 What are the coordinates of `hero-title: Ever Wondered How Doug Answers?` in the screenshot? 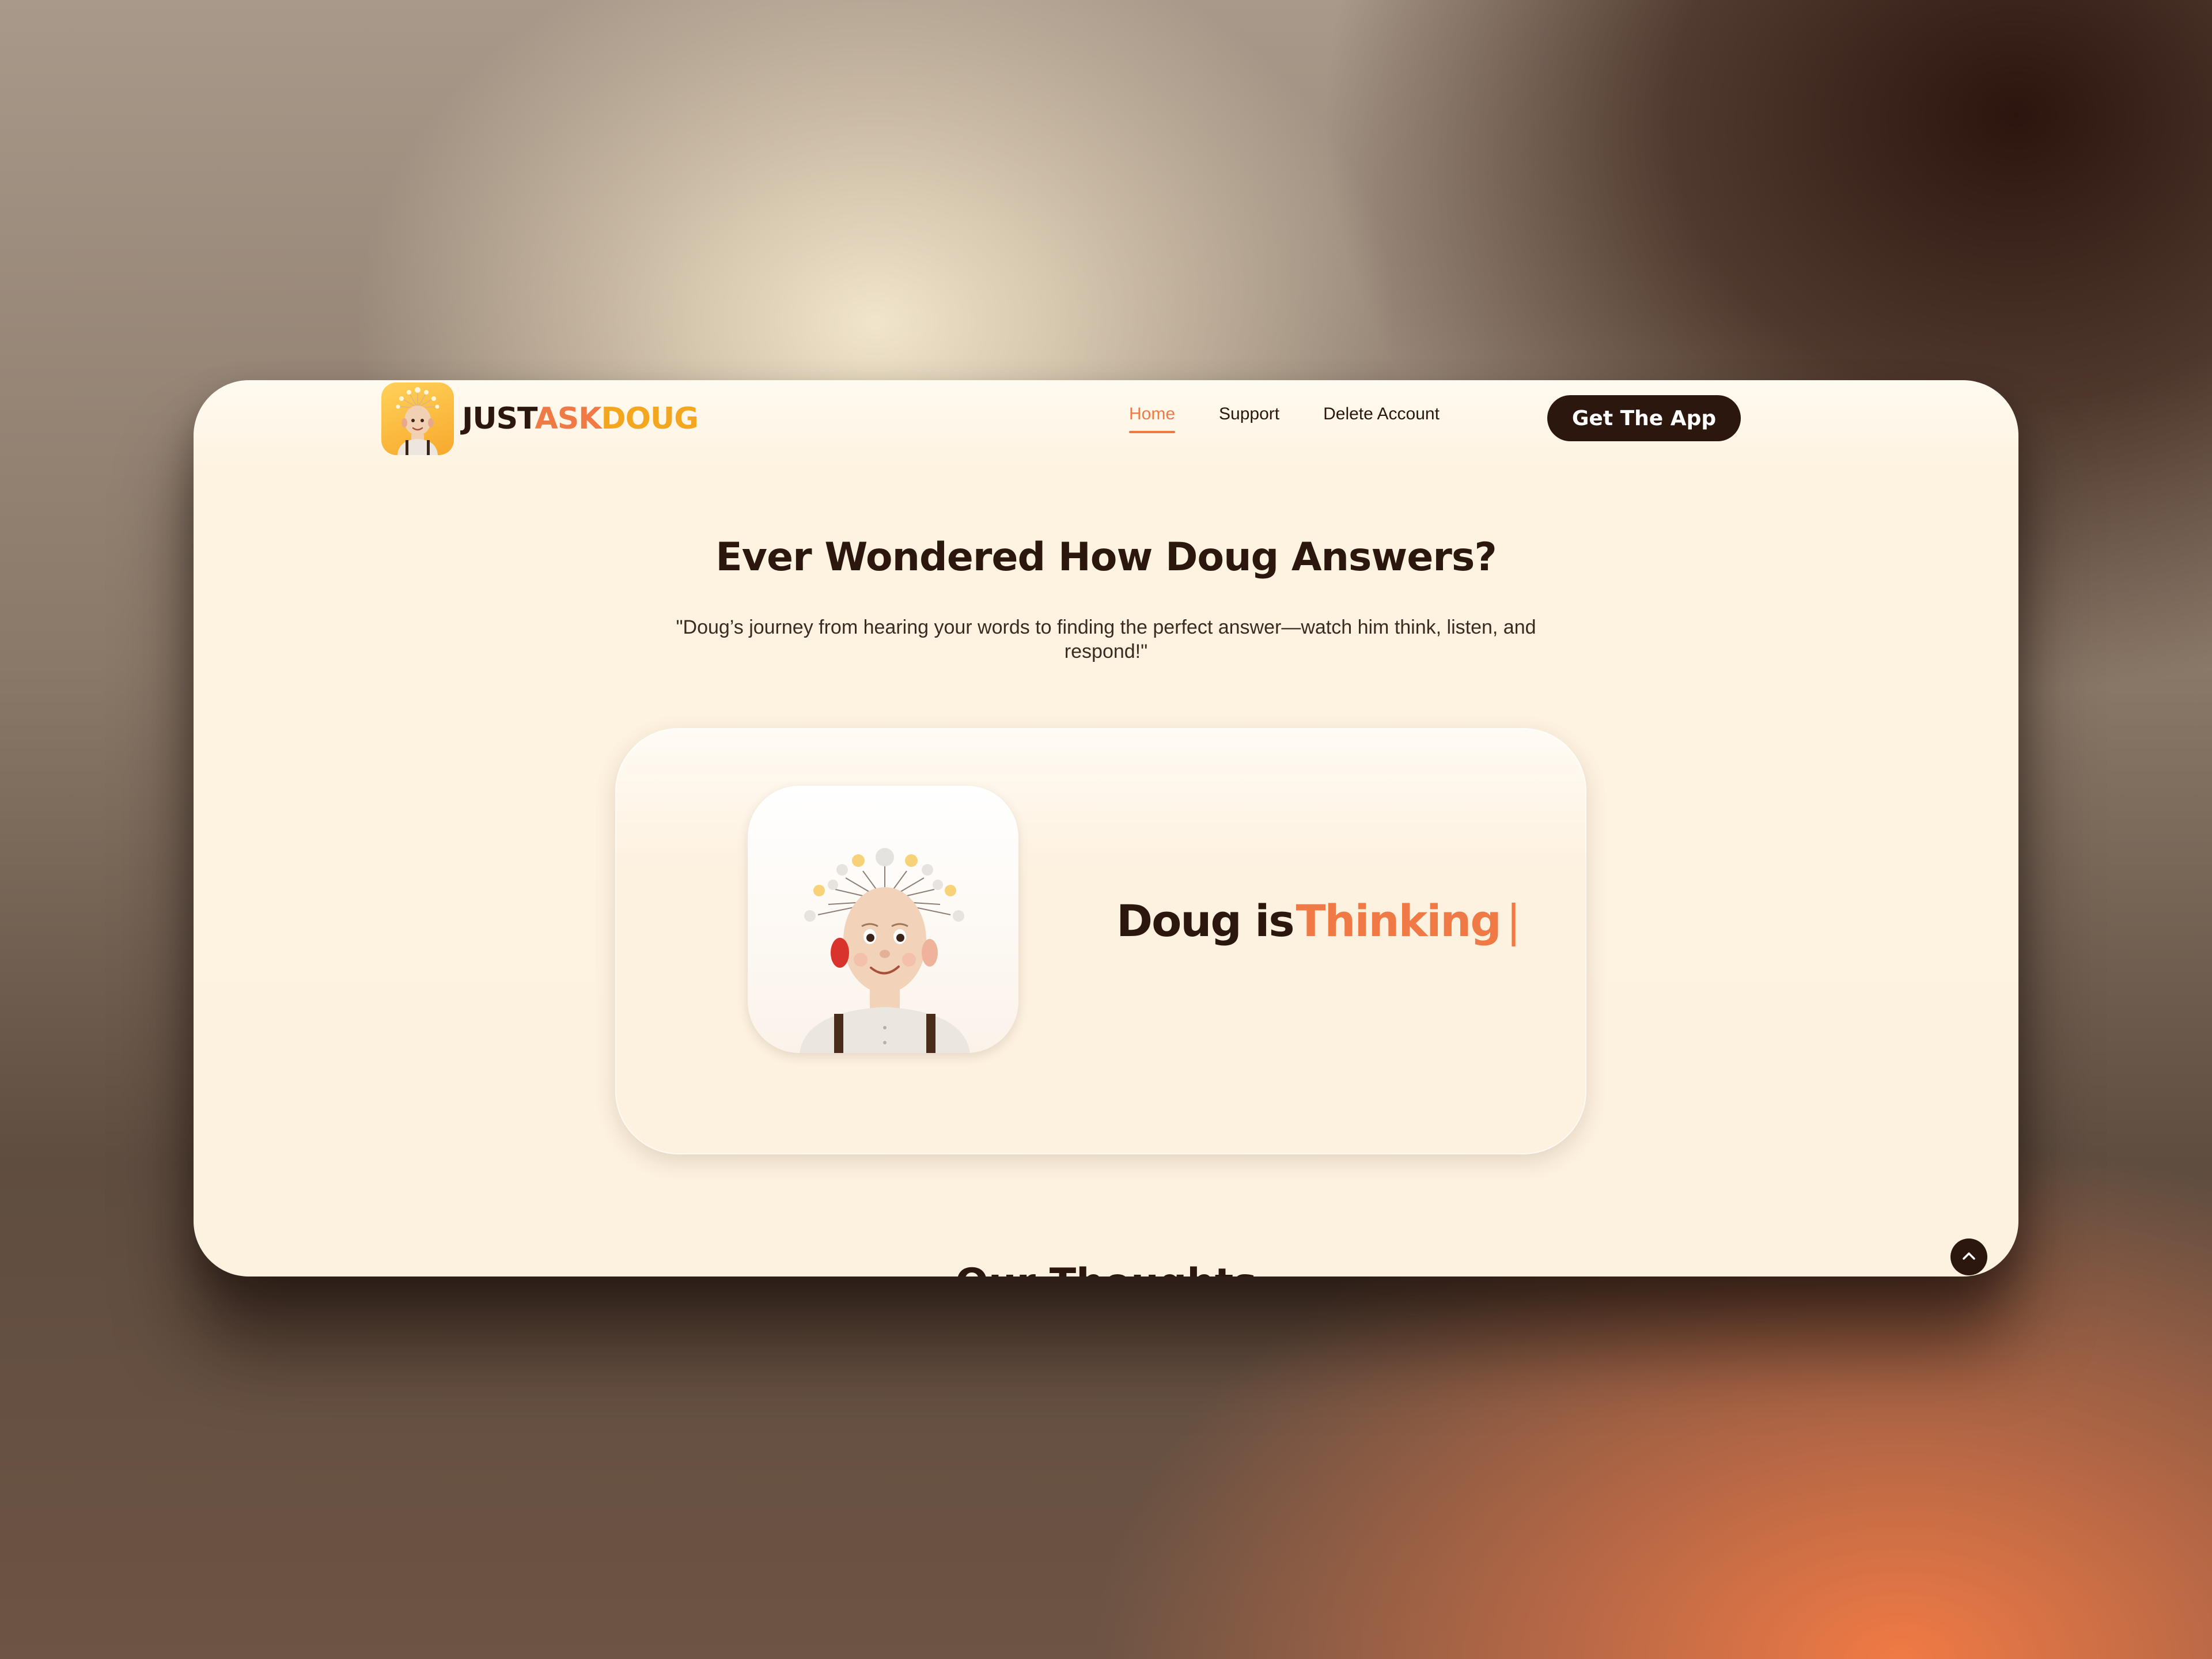 It's located at (1106, 557).